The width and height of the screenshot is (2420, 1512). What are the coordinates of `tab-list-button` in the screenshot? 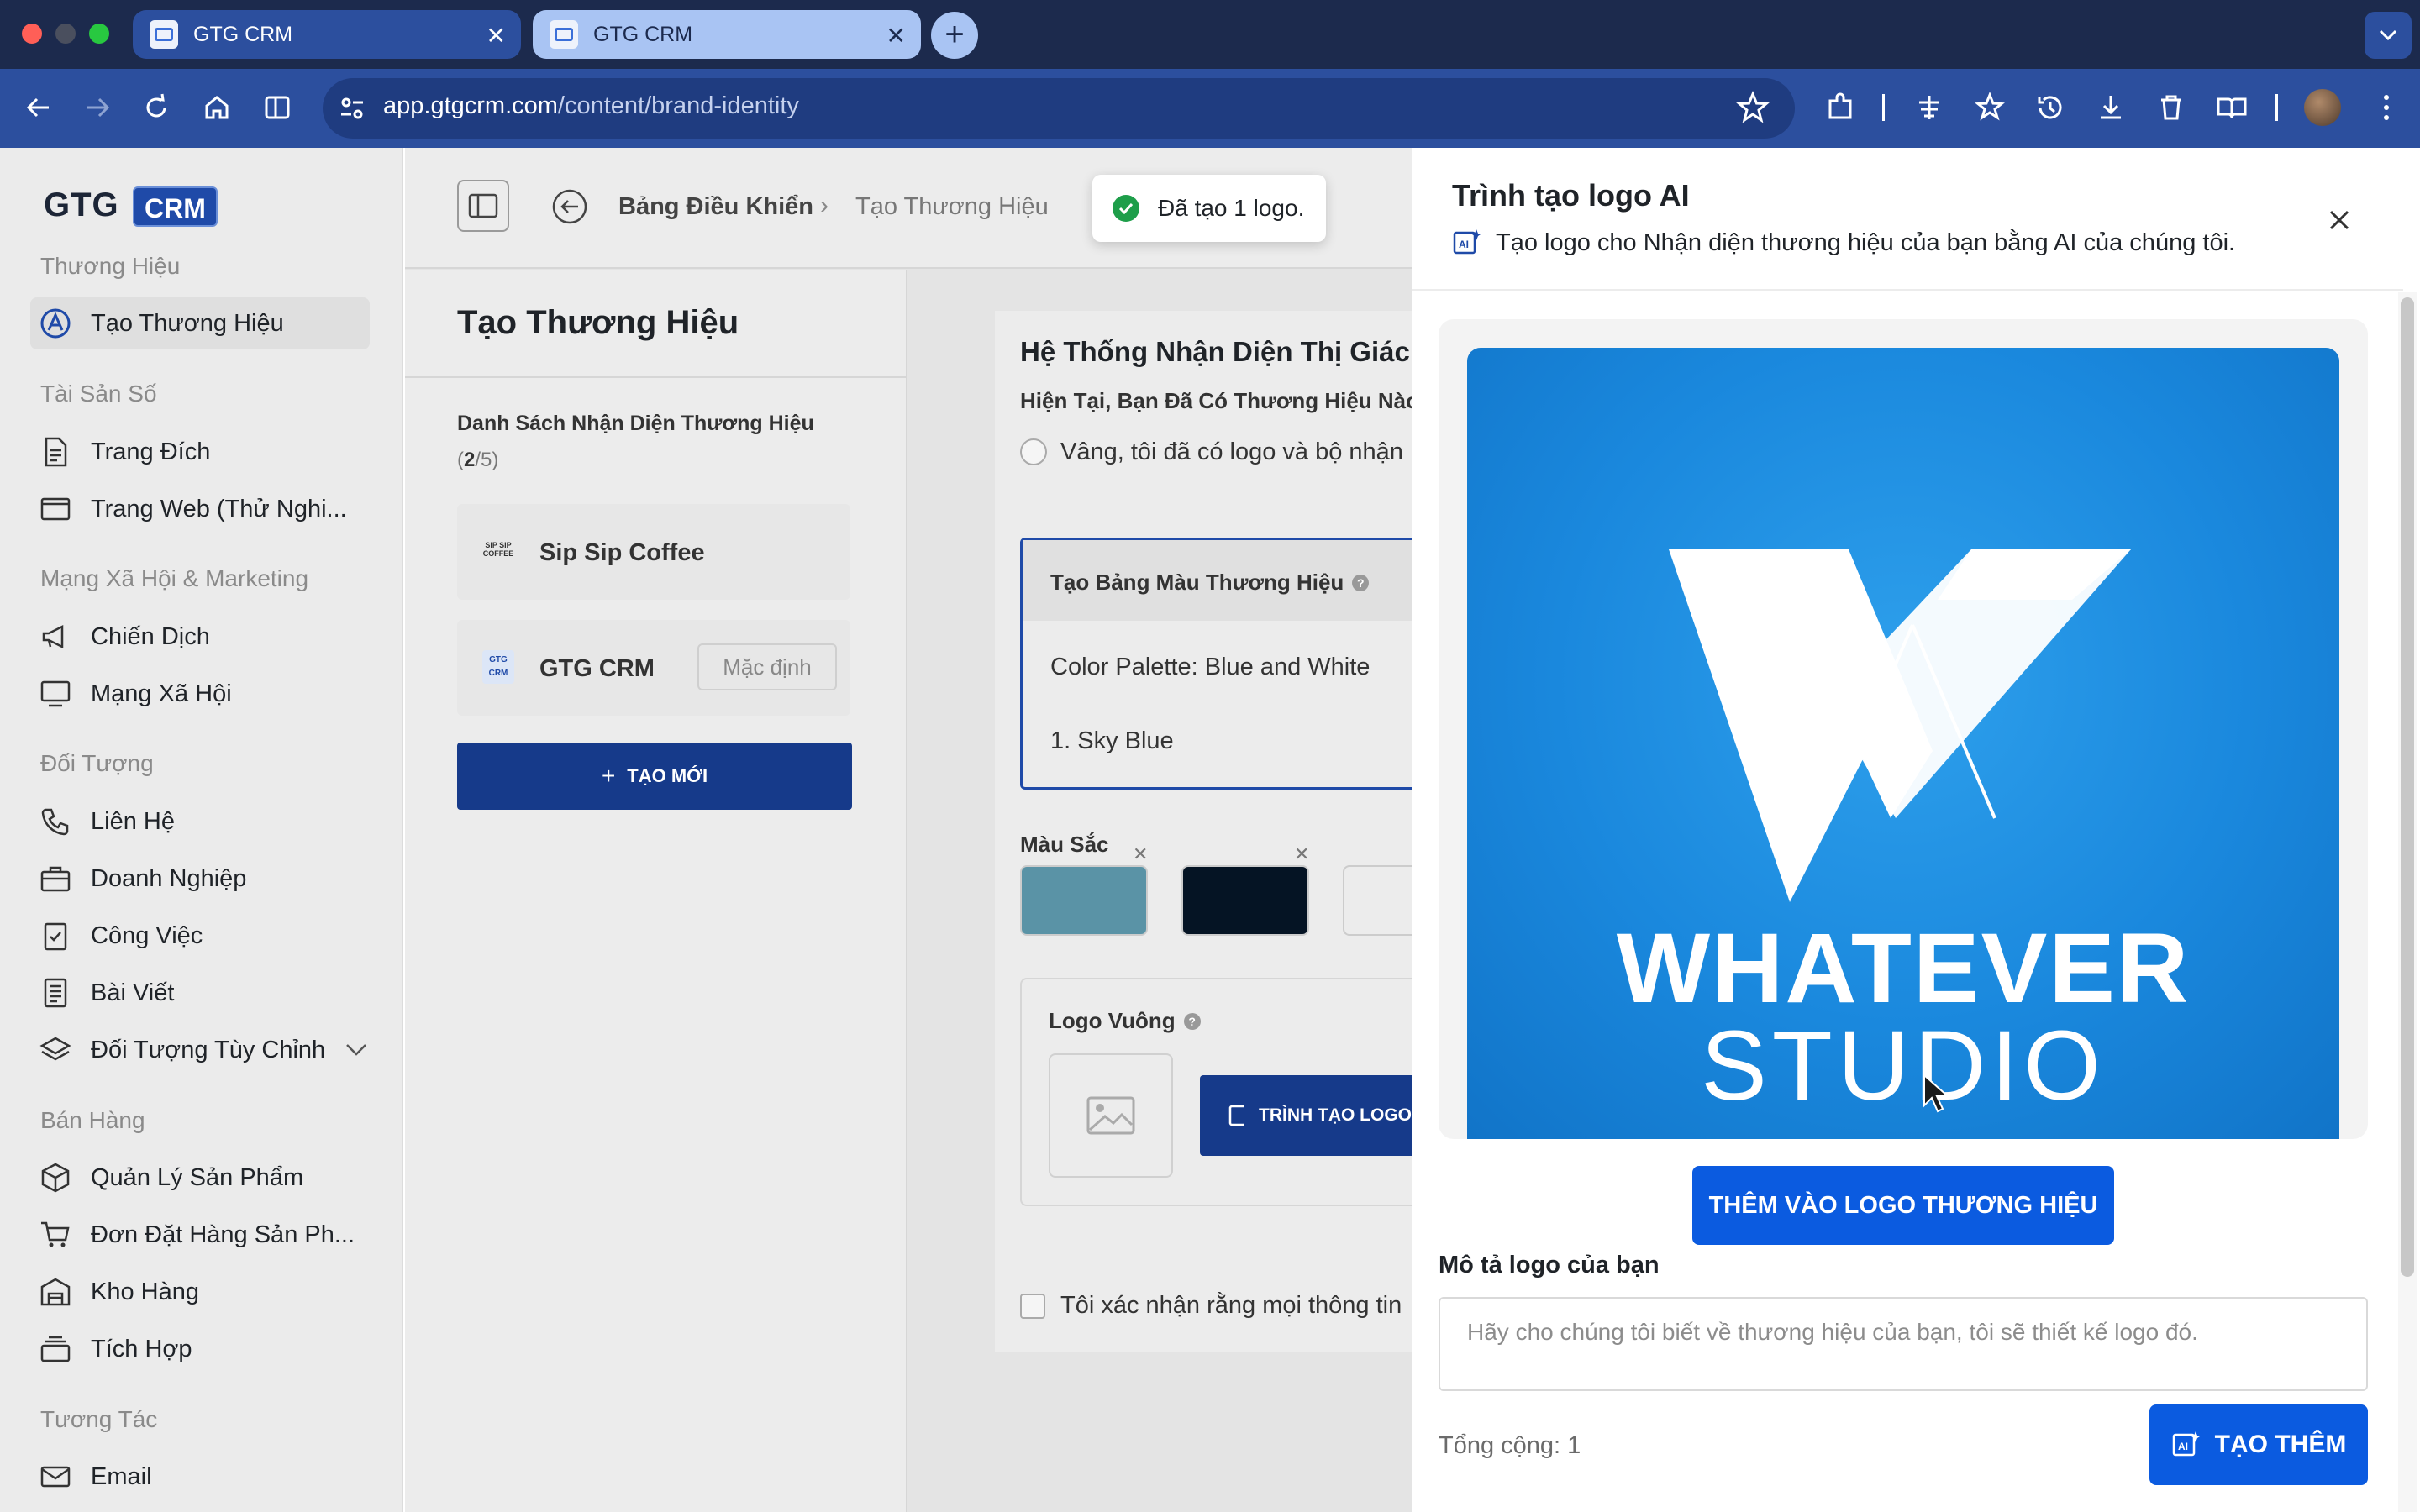 It's located at (2389, 35).